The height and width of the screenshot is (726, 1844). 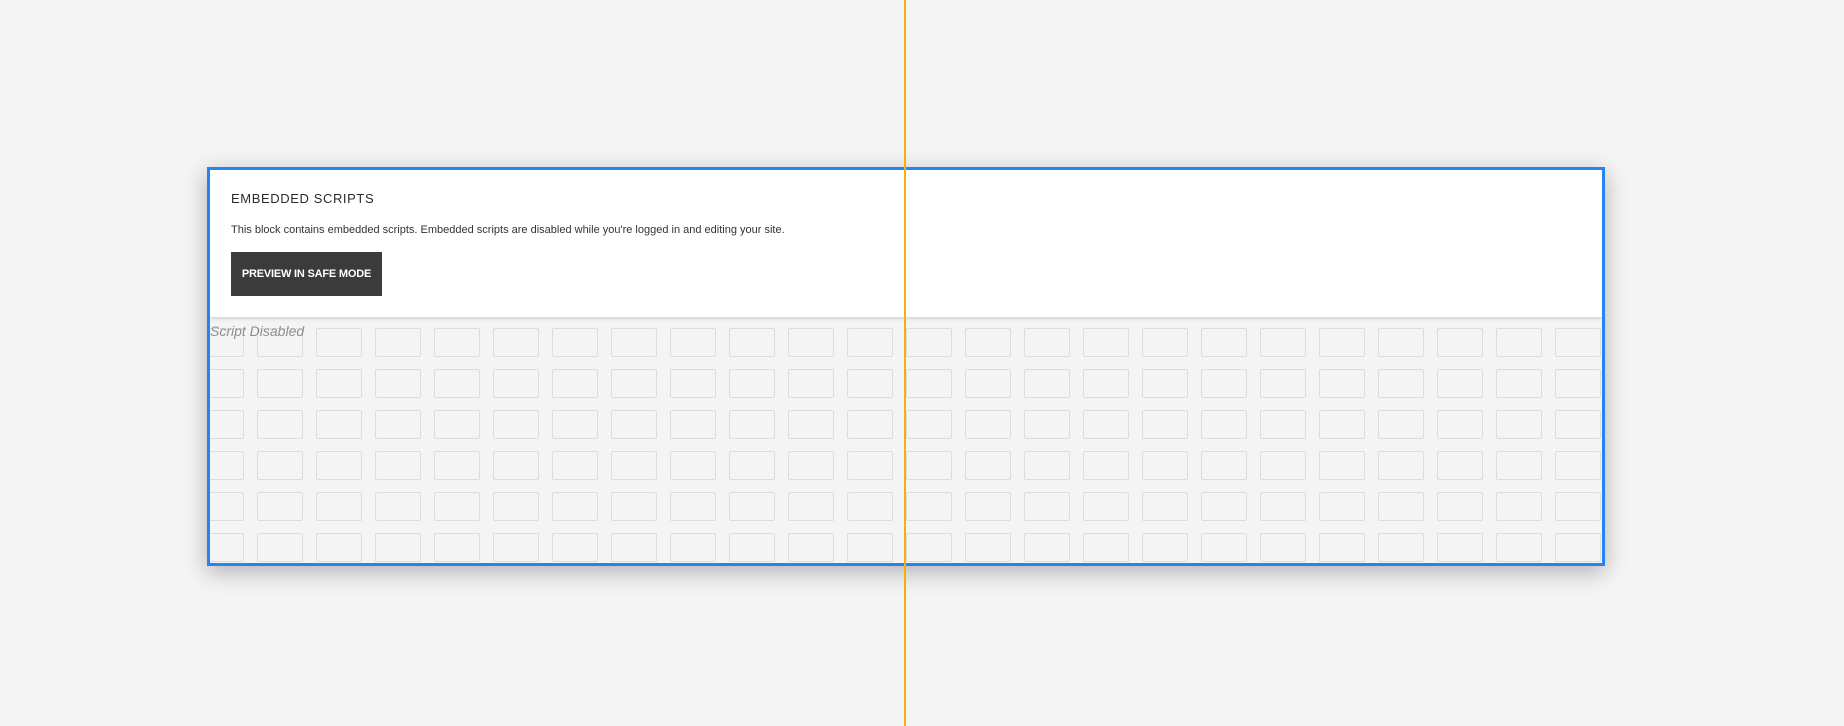 What do you see at coordinates (306, 274) in the screenshot?
I see `preview-in-safe-mode-button: PREVIEW IN SAFE MODE` at bounding box center [306, 274].